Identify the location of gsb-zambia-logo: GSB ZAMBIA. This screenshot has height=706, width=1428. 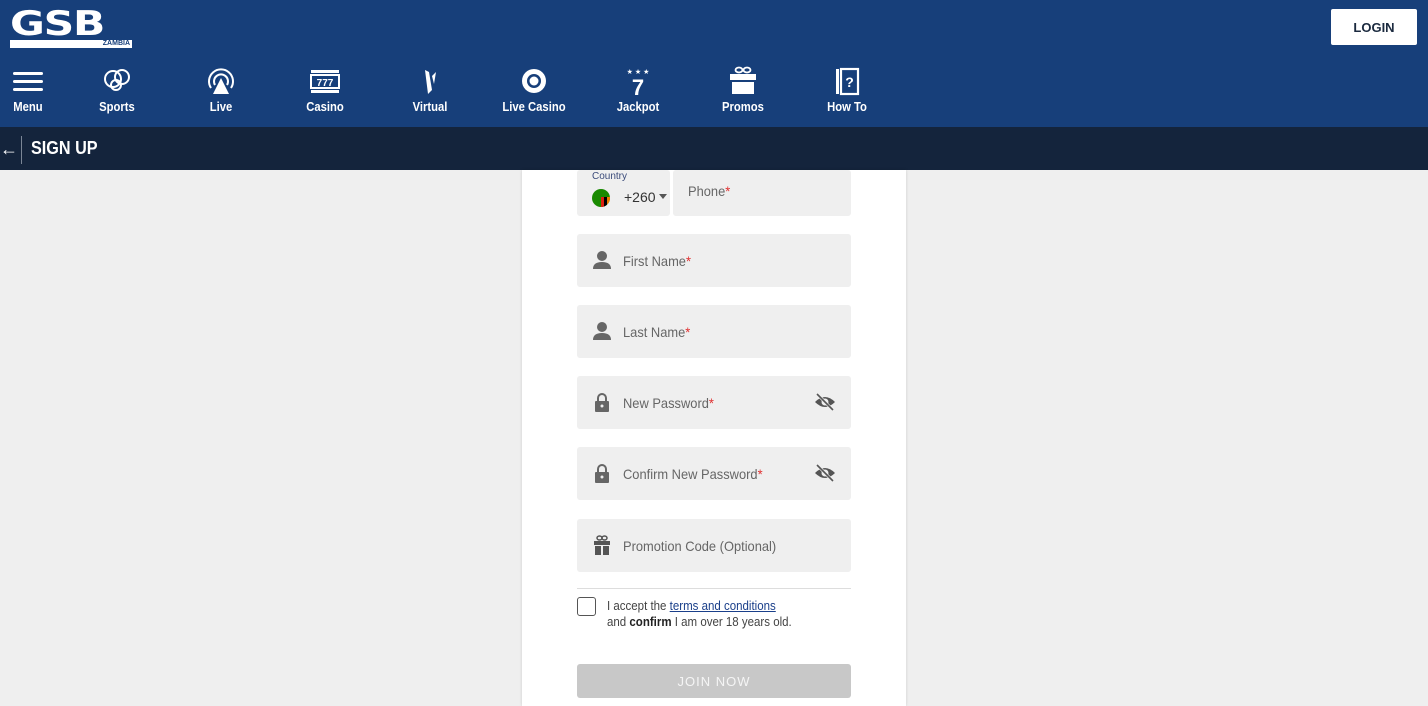
(71, 28).